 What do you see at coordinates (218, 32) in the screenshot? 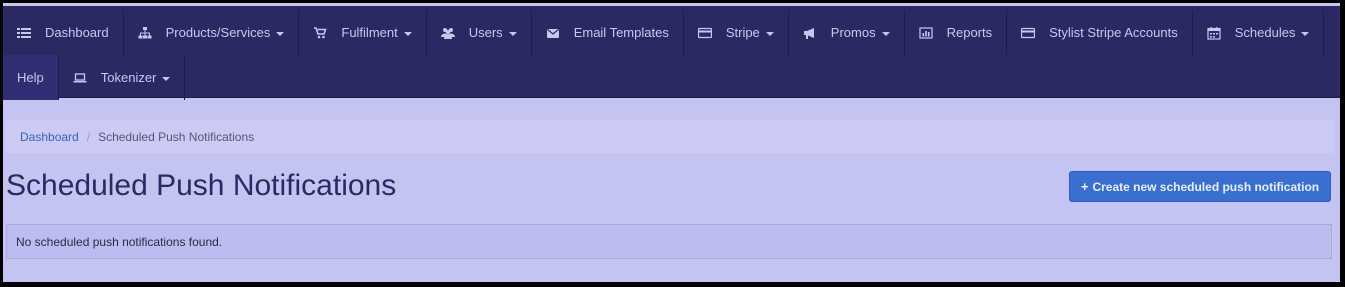
I see `nav-item-label: Products/Services` at bounding box center [218, 32].